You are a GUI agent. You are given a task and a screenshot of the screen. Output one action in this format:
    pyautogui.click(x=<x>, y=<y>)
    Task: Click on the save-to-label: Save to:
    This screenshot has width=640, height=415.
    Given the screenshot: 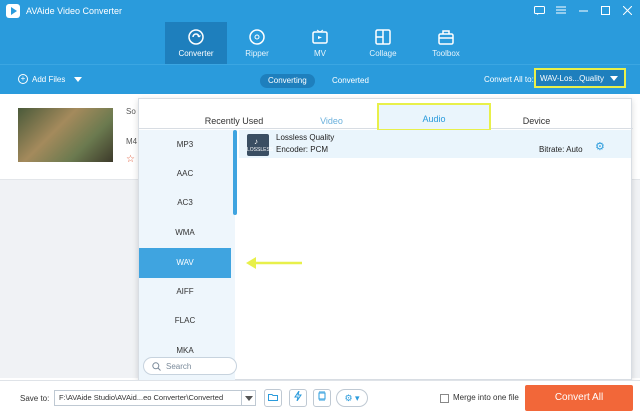 What is the action you would take?
    pyautogui.click(x=35, y=398)
    